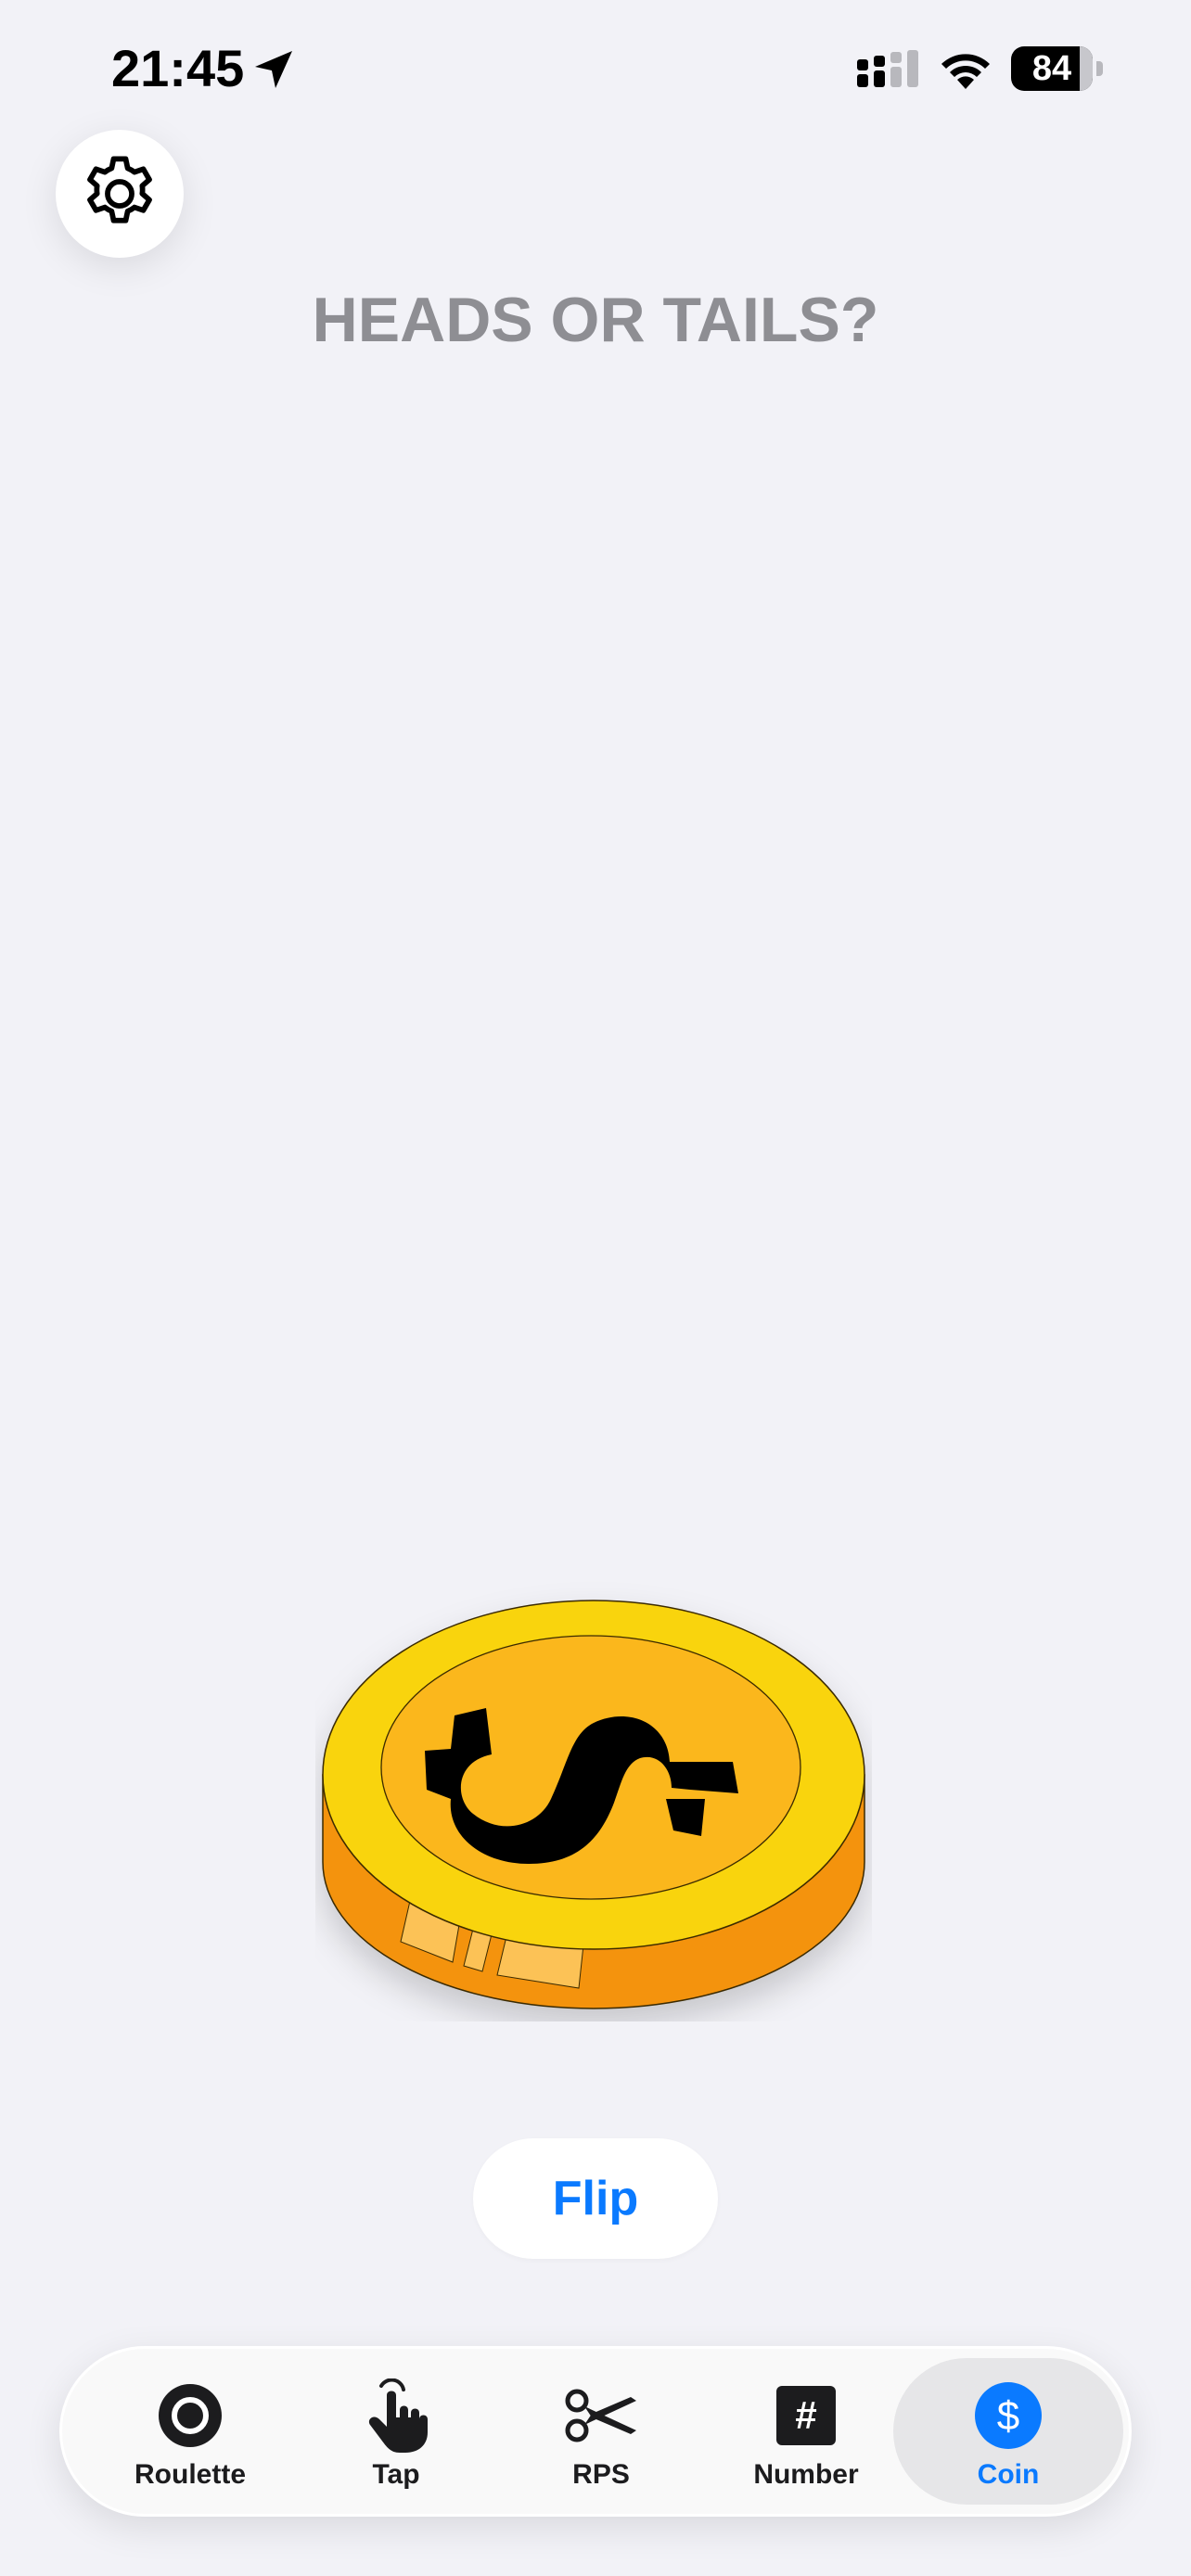  I want to click on roulette-icon, so click(190, 2415).